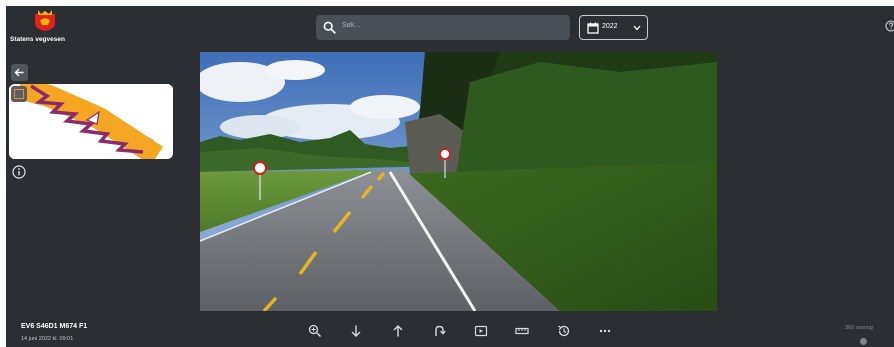 The image size is (894, 347). Describe the element at coordinates (564, 331) in the screenshot. I see `history-icon` at that location.